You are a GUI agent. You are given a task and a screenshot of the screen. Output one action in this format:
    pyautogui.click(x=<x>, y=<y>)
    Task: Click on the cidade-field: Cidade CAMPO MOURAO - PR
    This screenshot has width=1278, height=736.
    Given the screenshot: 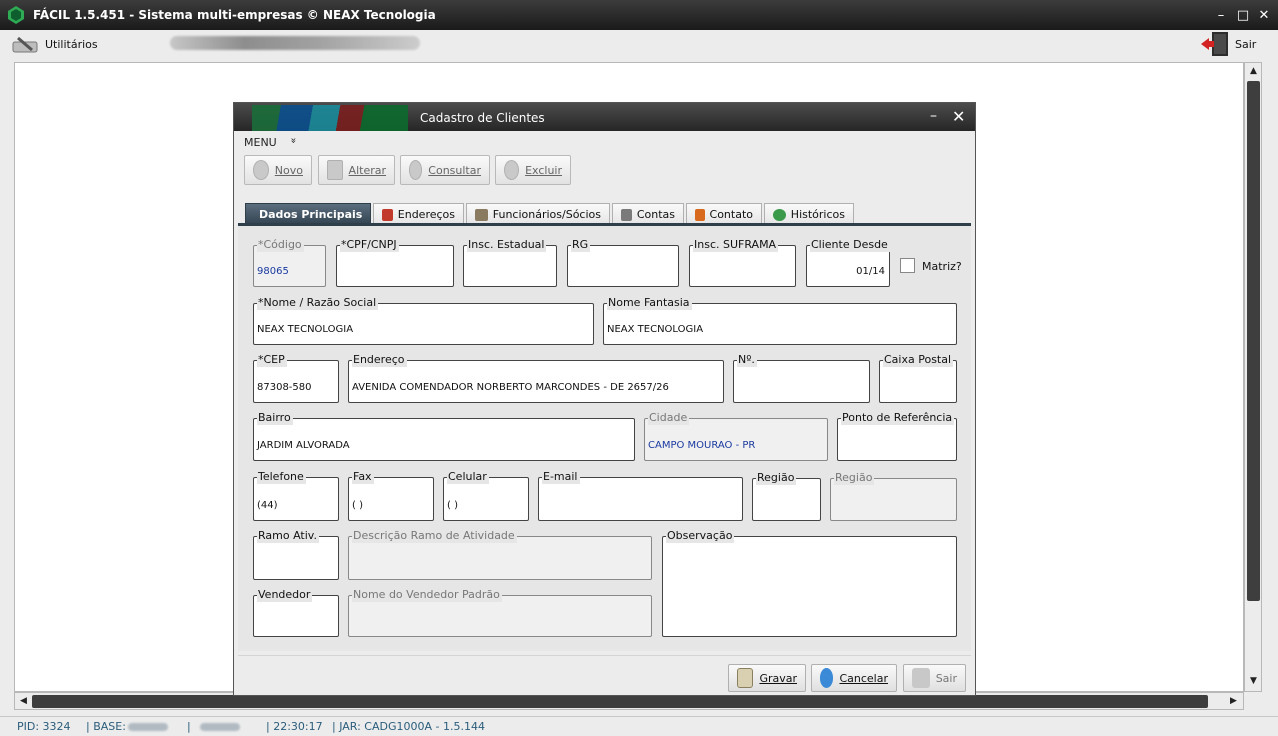 What is the action you would take?
    pyautogui.click(x=736, y=436)
    